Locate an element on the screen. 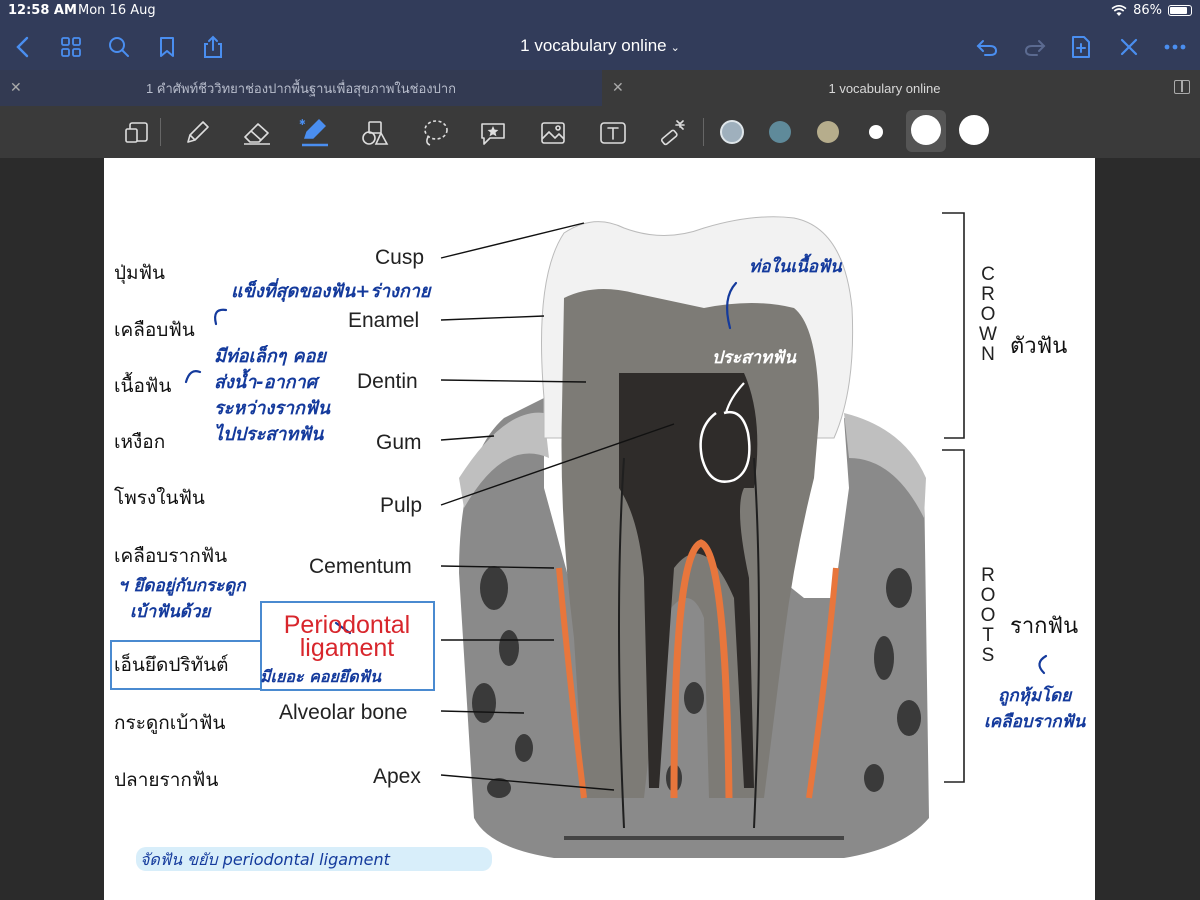 Image resolution: width=1200 pixels, height=900 pixels. roots-letter: R is located at coordinates (988, 575).